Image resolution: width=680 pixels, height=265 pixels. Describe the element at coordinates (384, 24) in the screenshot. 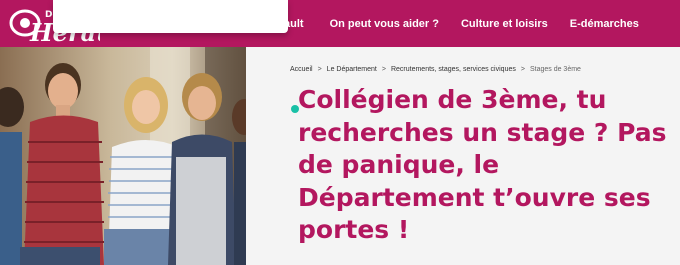

I see `nav-item-aide: On peut vous aider ?` at that location.